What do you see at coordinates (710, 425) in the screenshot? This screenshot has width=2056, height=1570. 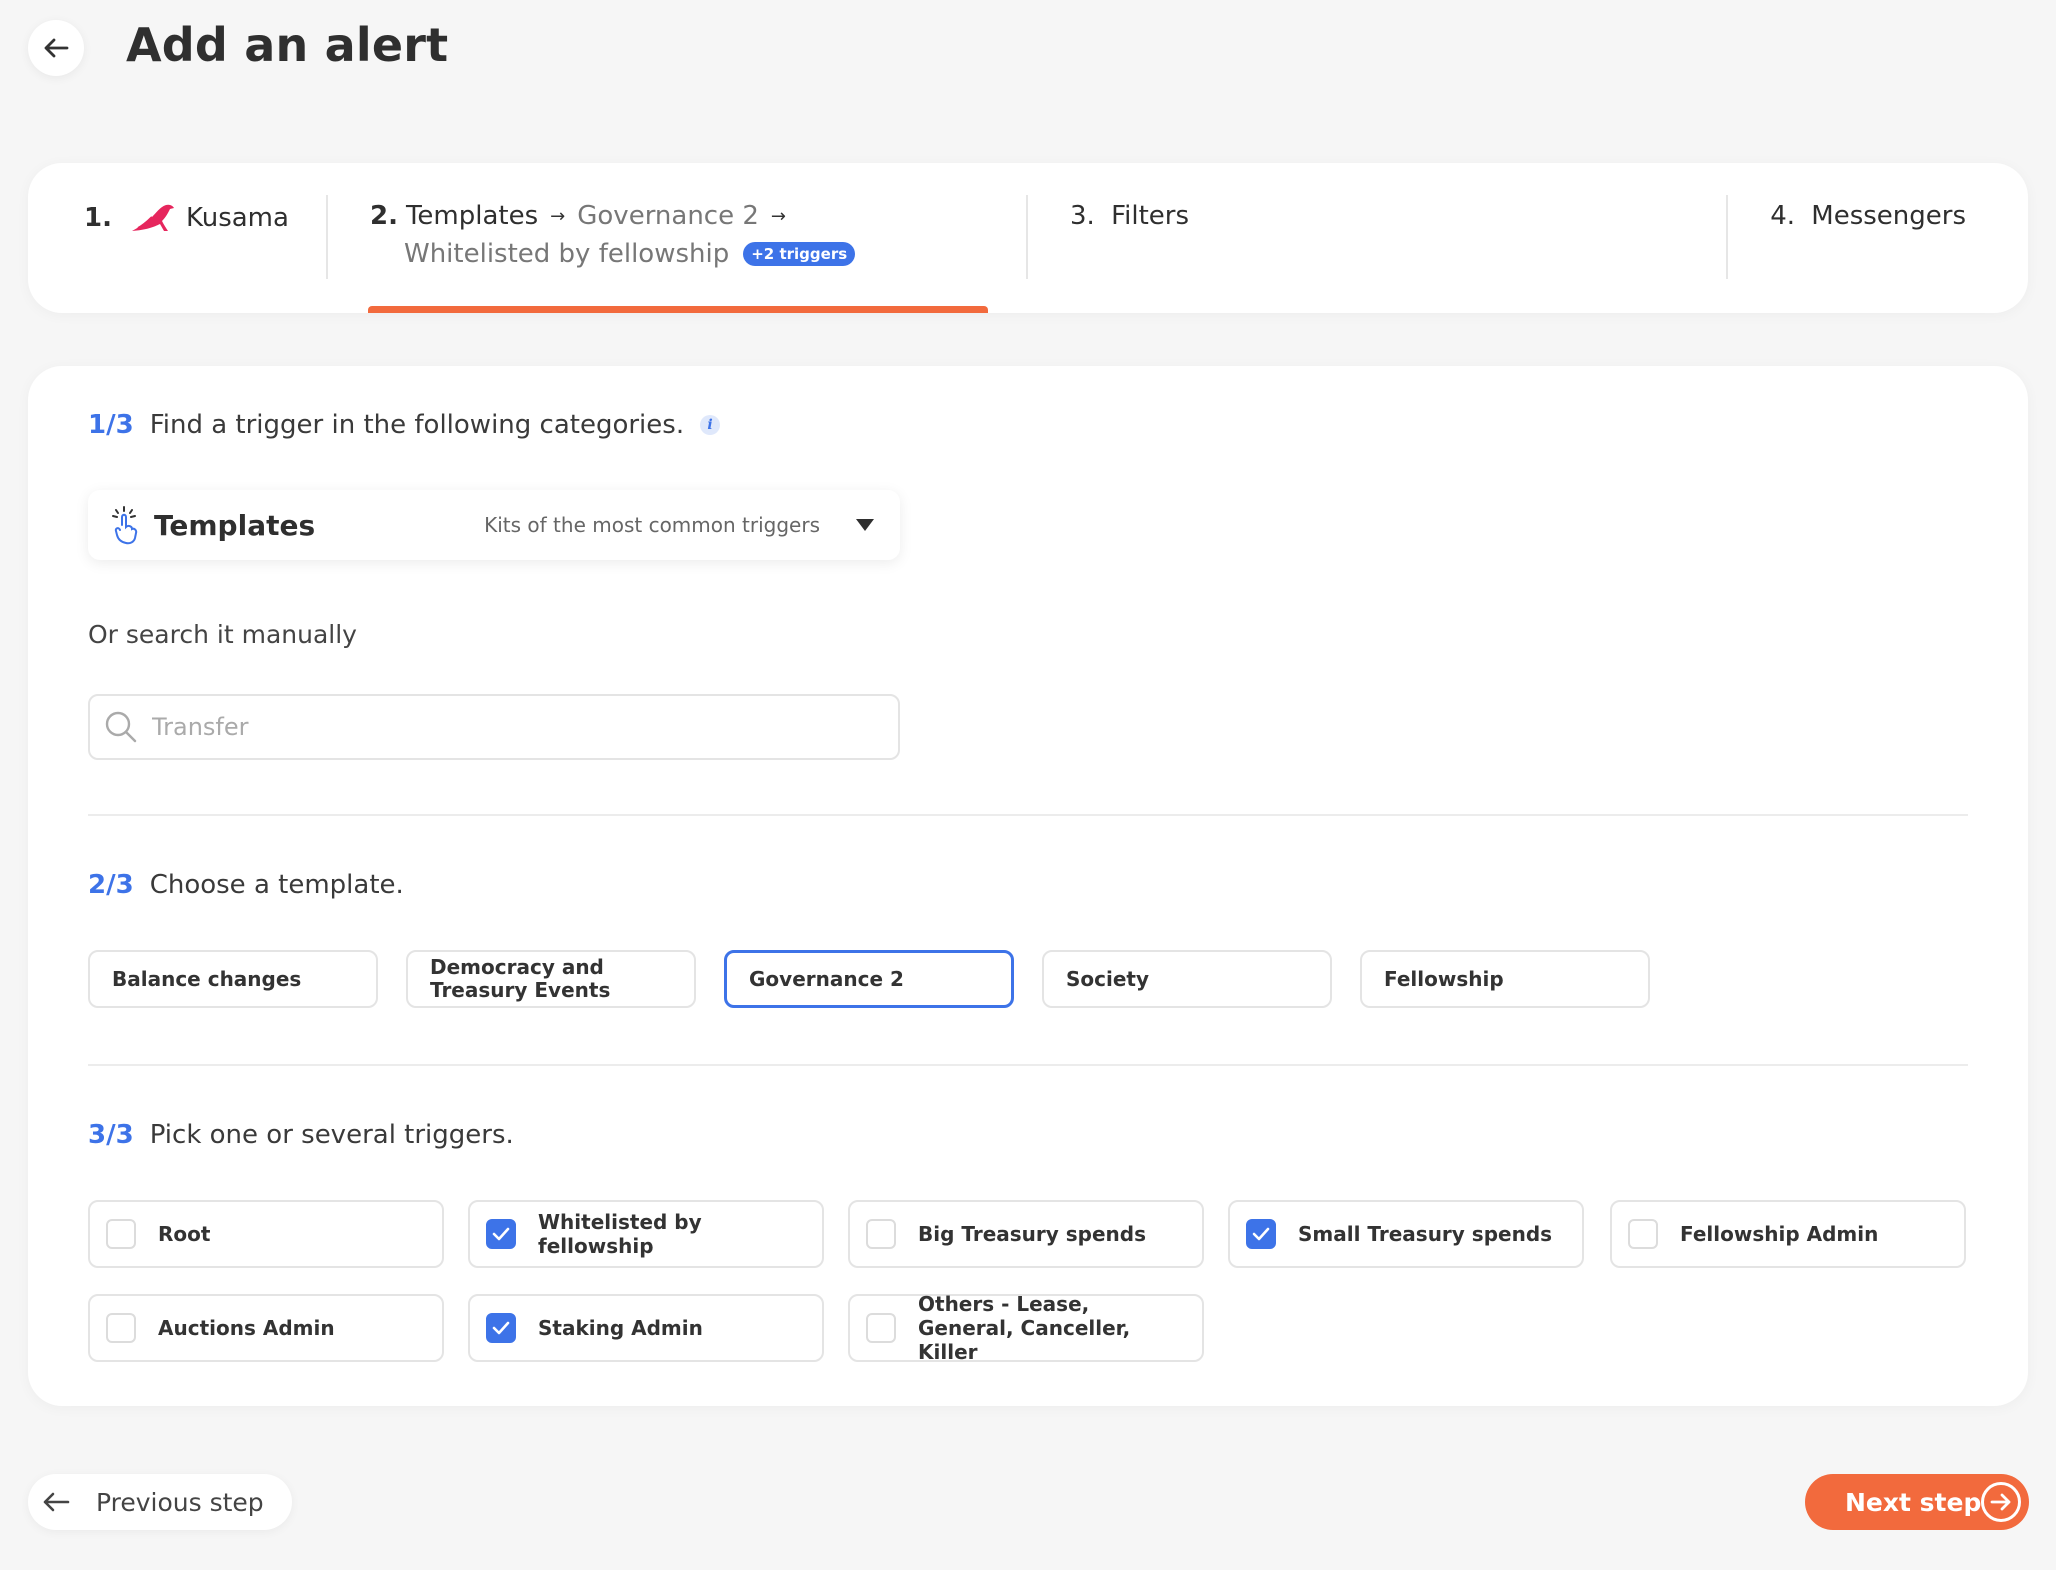 I see `info-icon: i` at bounding box center [710, 425].